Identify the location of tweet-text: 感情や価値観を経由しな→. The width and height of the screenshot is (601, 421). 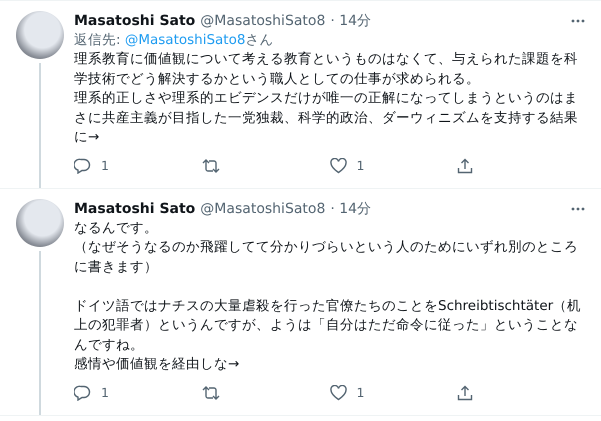
(157, 364).